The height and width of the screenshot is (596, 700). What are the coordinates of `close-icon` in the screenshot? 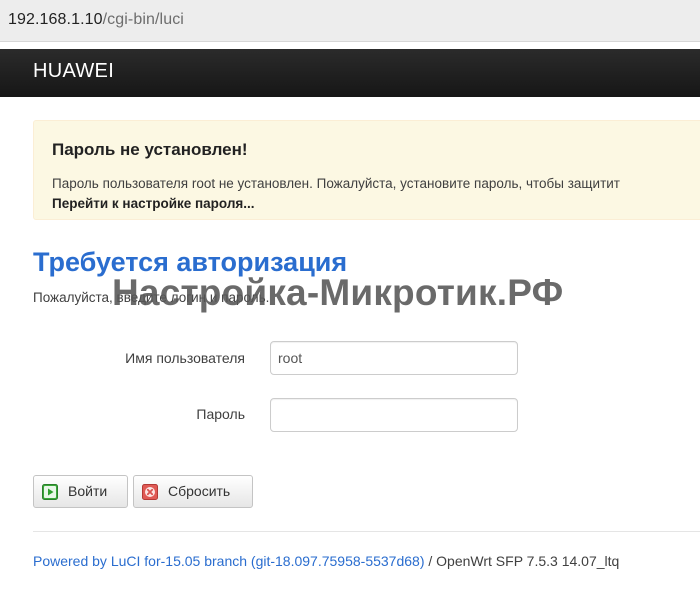 It's located at (150, 492).